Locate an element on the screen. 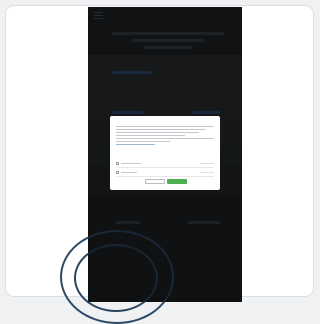 This screenshot has width=320, height=324. dialog-title is located at coordinates (165, 122).